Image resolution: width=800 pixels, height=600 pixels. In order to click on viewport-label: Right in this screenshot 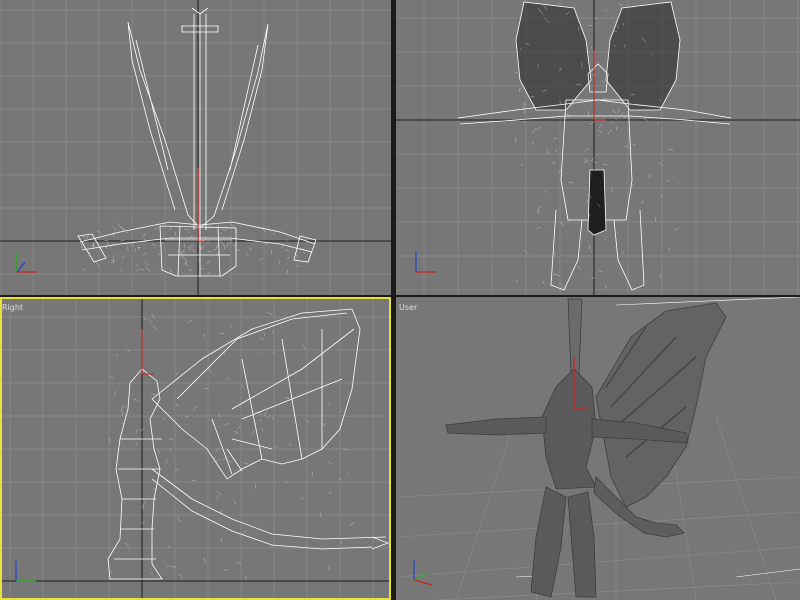, I will do `click(13, 307)`.